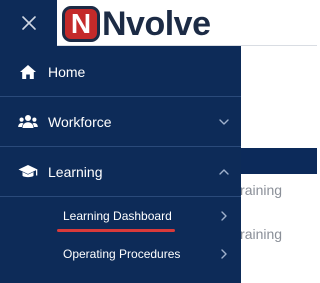 The width and height of the screenshot is (320, 283). I want to click on subnav-item-label: Learning Dashboard, so click(117, 216).